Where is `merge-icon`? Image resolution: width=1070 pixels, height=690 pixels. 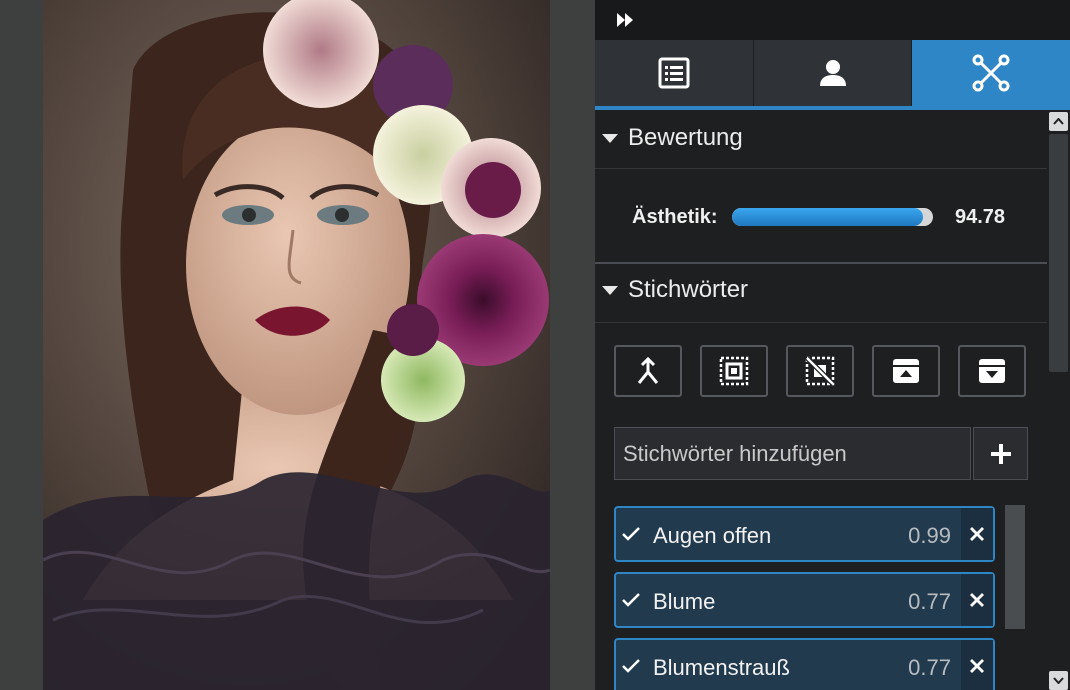 merge-icon is located at coordinates (648, 370).